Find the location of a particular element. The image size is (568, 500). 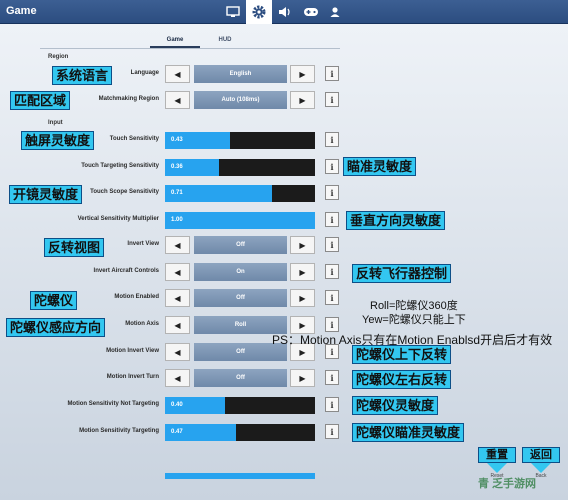

slider-value: 0.47 is located at coordinates (177, 432).